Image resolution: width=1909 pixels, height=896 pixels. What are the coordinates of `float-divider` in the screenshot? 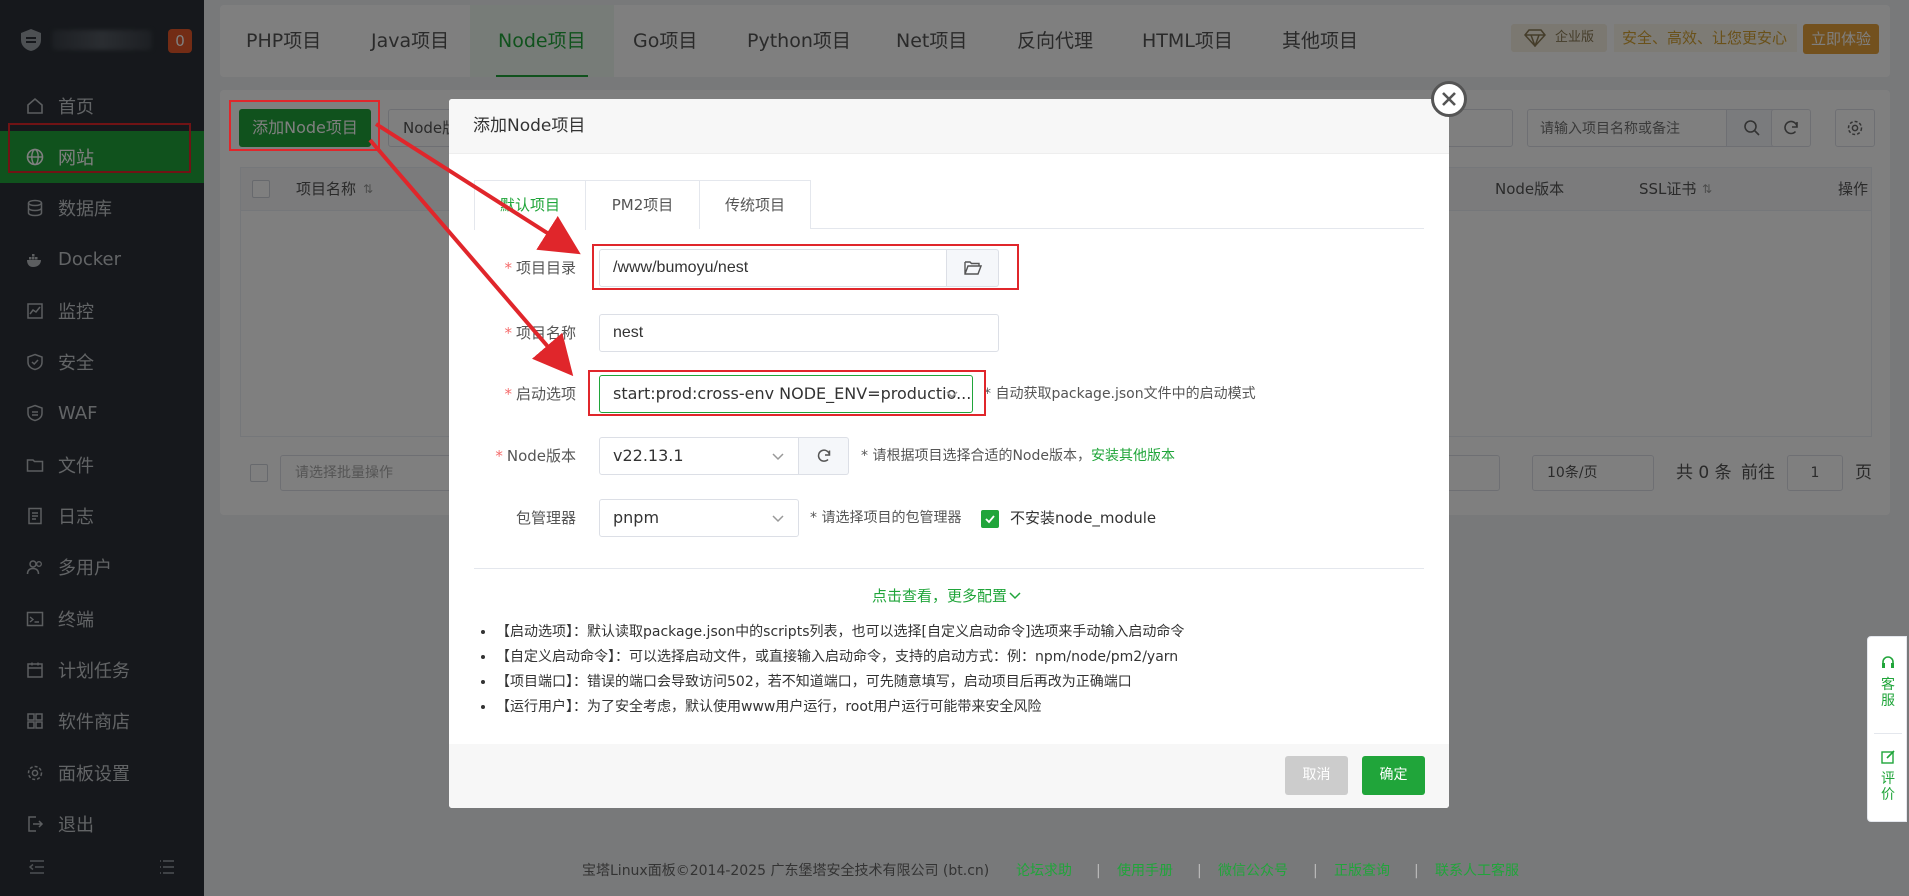 It's located at (1888, 733).